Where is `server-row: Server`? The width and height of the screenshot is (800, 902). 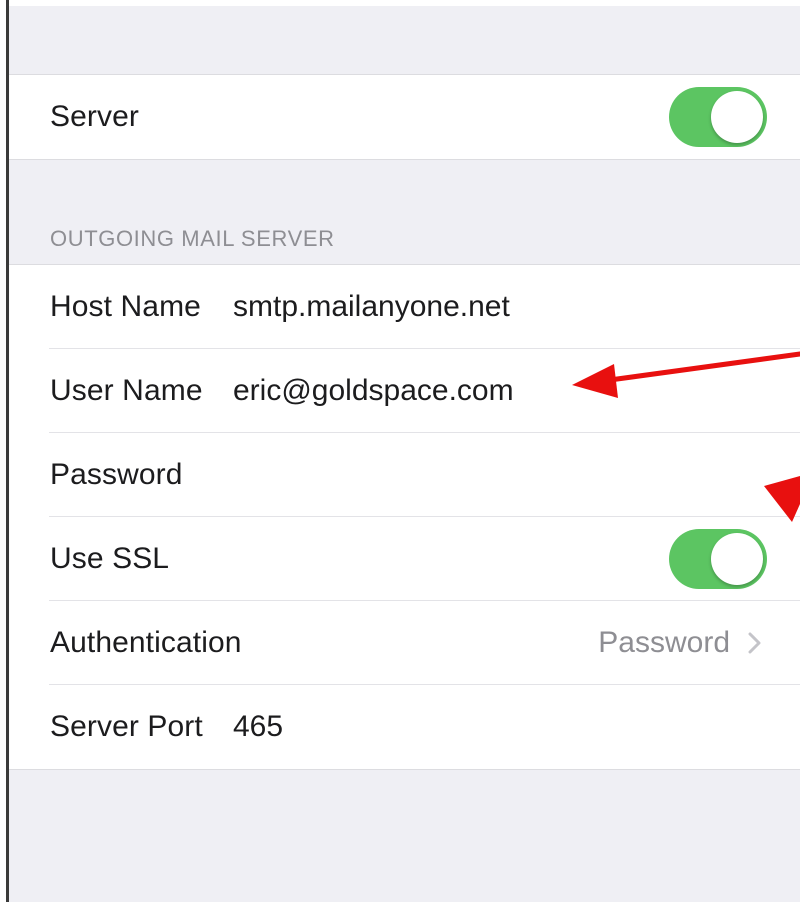
server-row: Server is located at coordinates (404, 117).